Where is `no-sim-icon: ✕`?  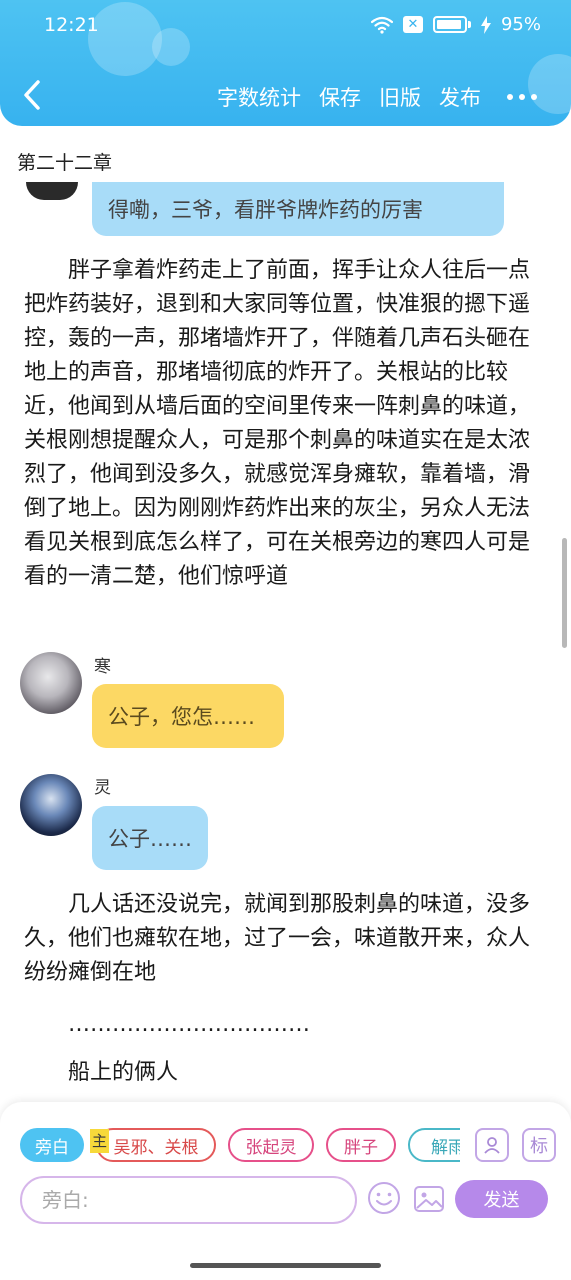
no-sim-icon: ✕ is located at coordinates (412, 24).